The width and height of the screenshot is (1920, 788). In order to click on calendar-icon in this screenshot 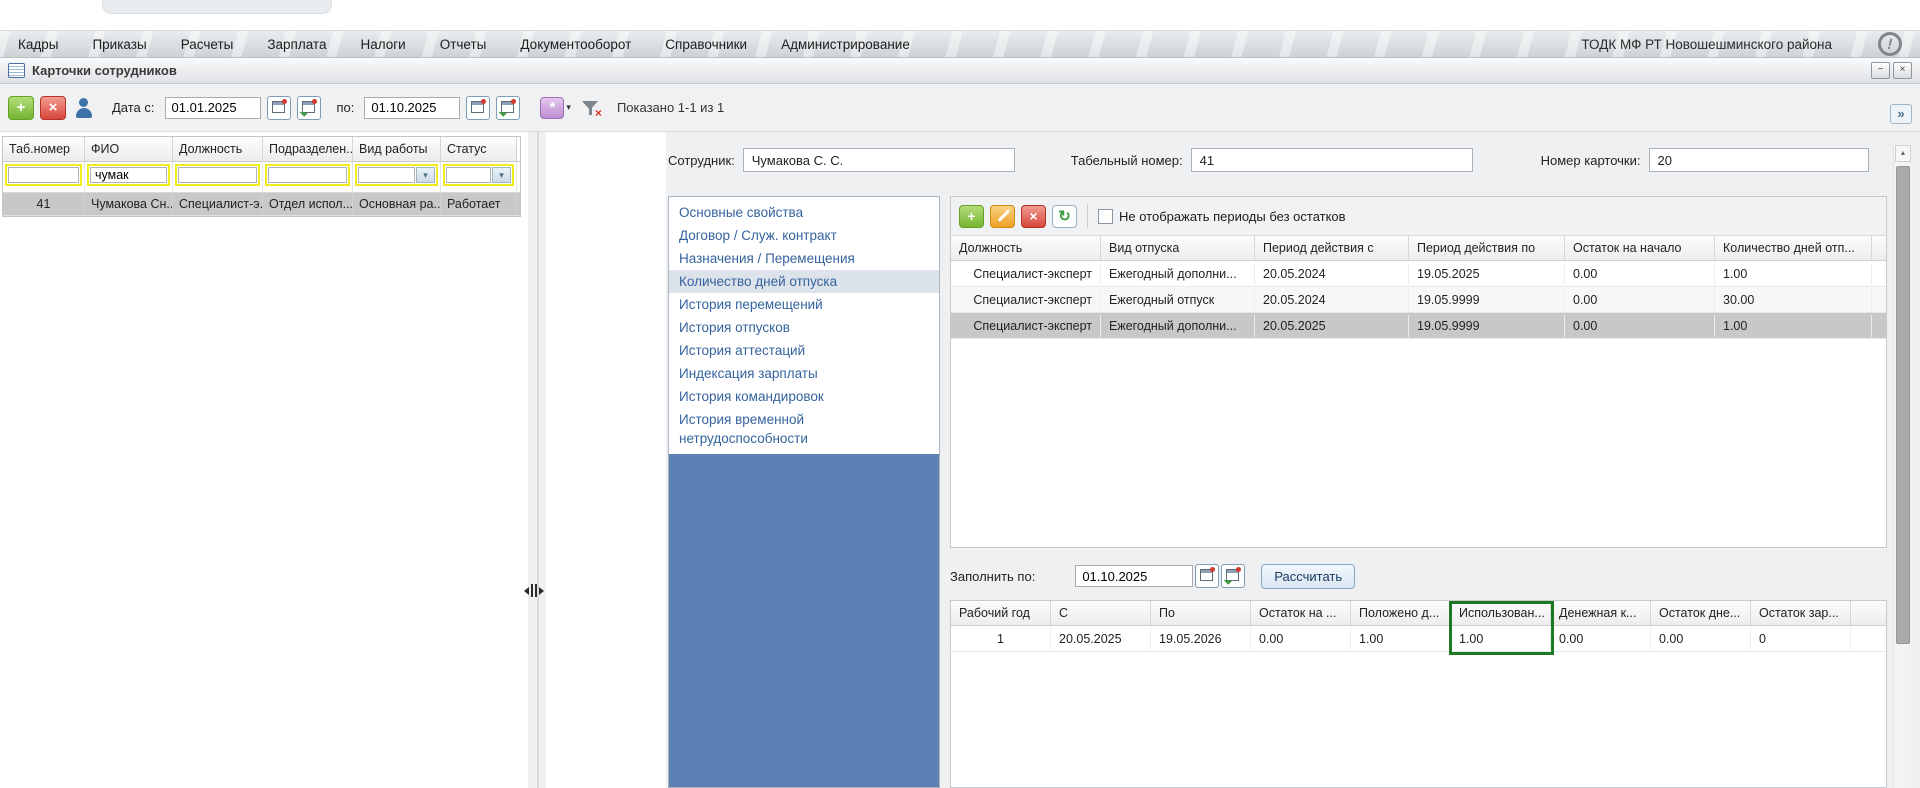, I will do `click(1208, 574)`.